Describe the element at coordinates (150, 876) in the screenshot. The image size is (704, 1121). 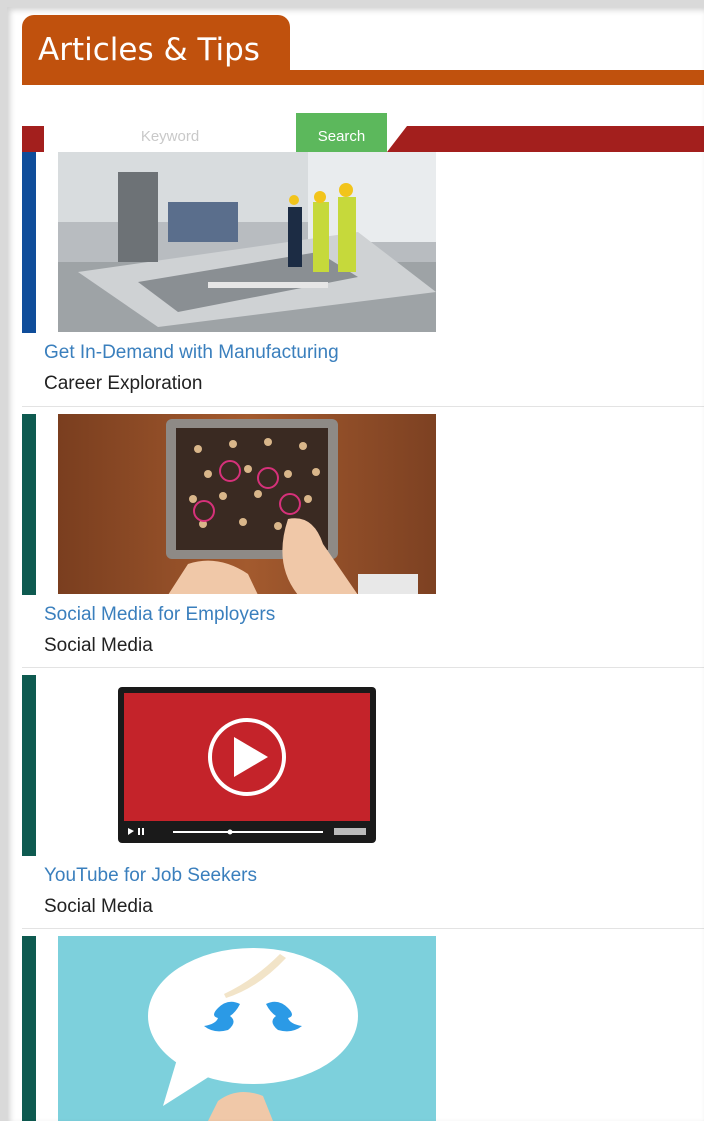
I see `article-title-link: YouTube for Job Seekers` at that location.